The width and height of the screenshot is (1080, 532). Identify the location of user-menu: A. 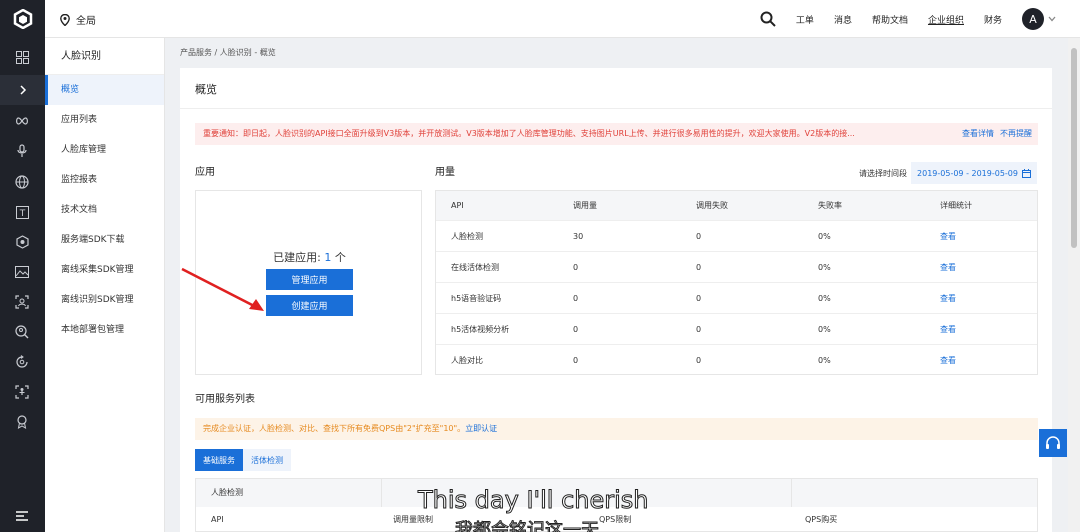
(1039, 19).